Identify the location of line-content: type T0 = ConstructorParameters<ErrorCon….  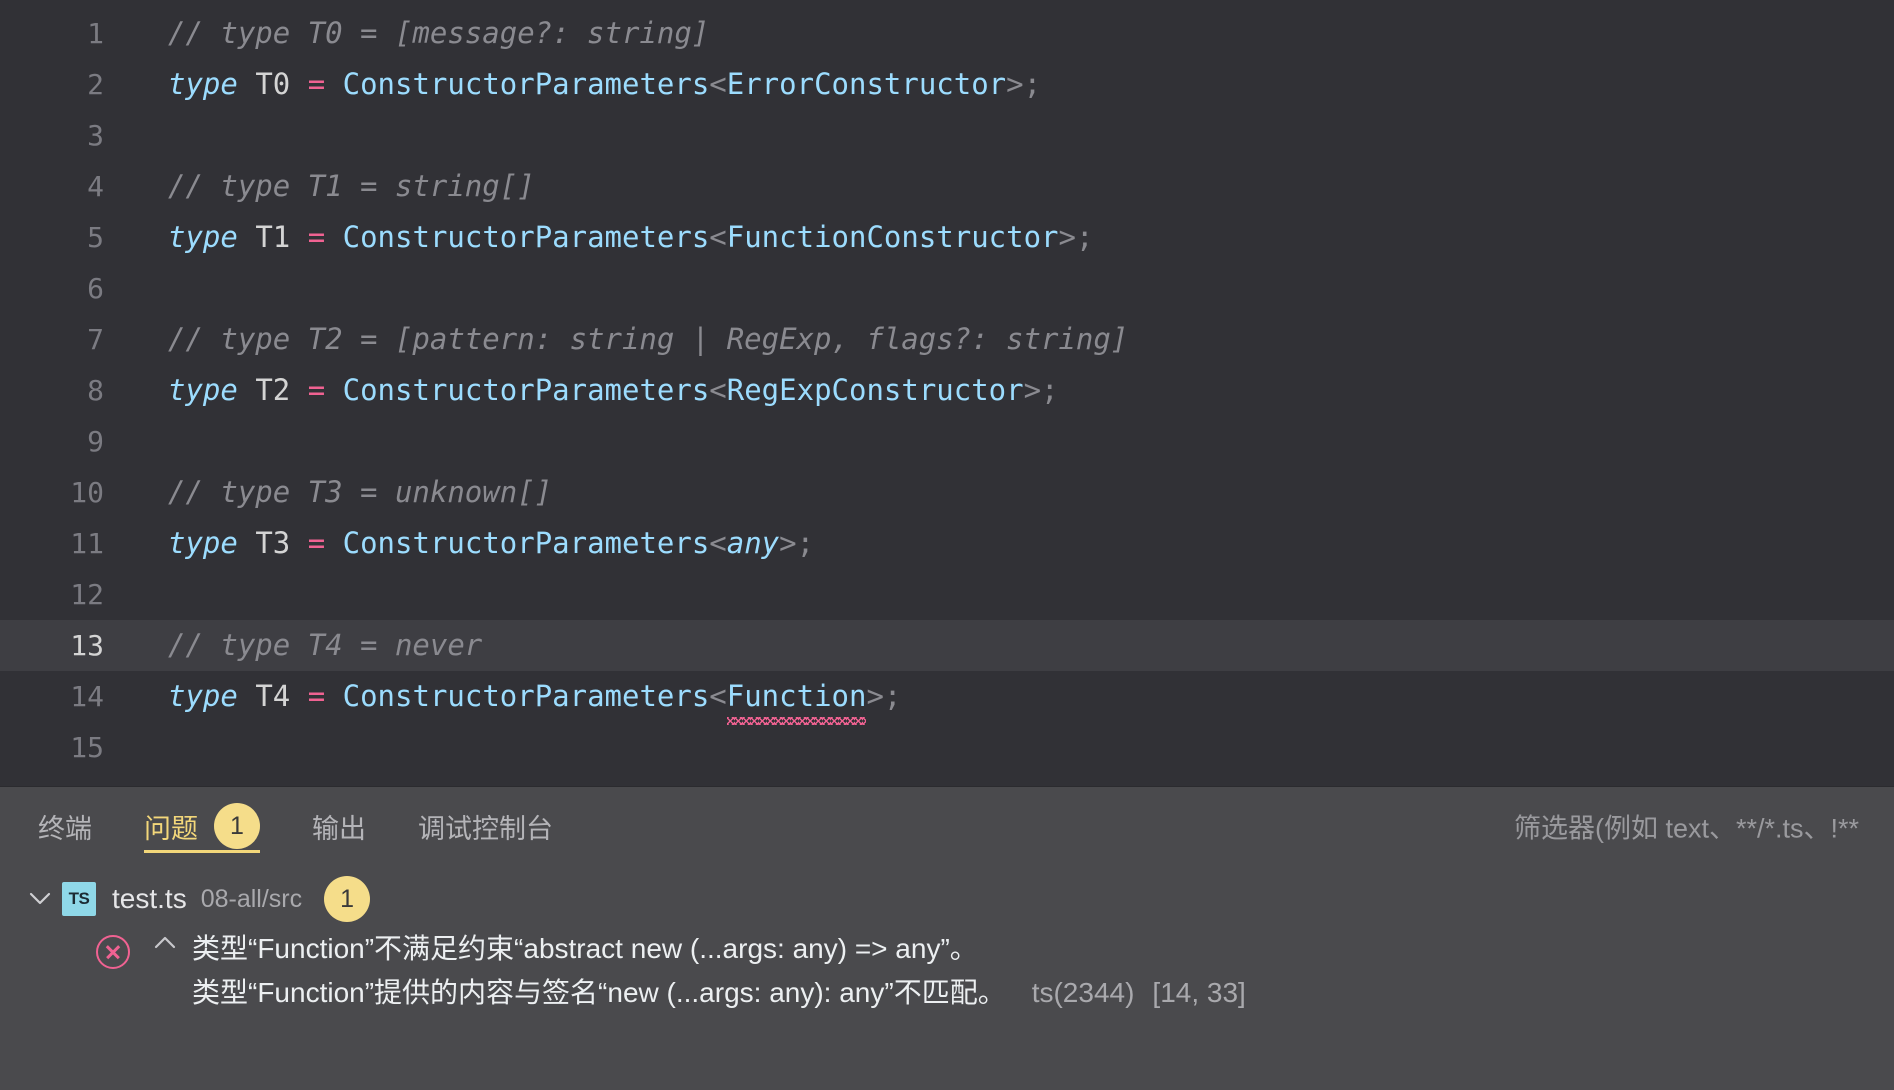
(579, 84).